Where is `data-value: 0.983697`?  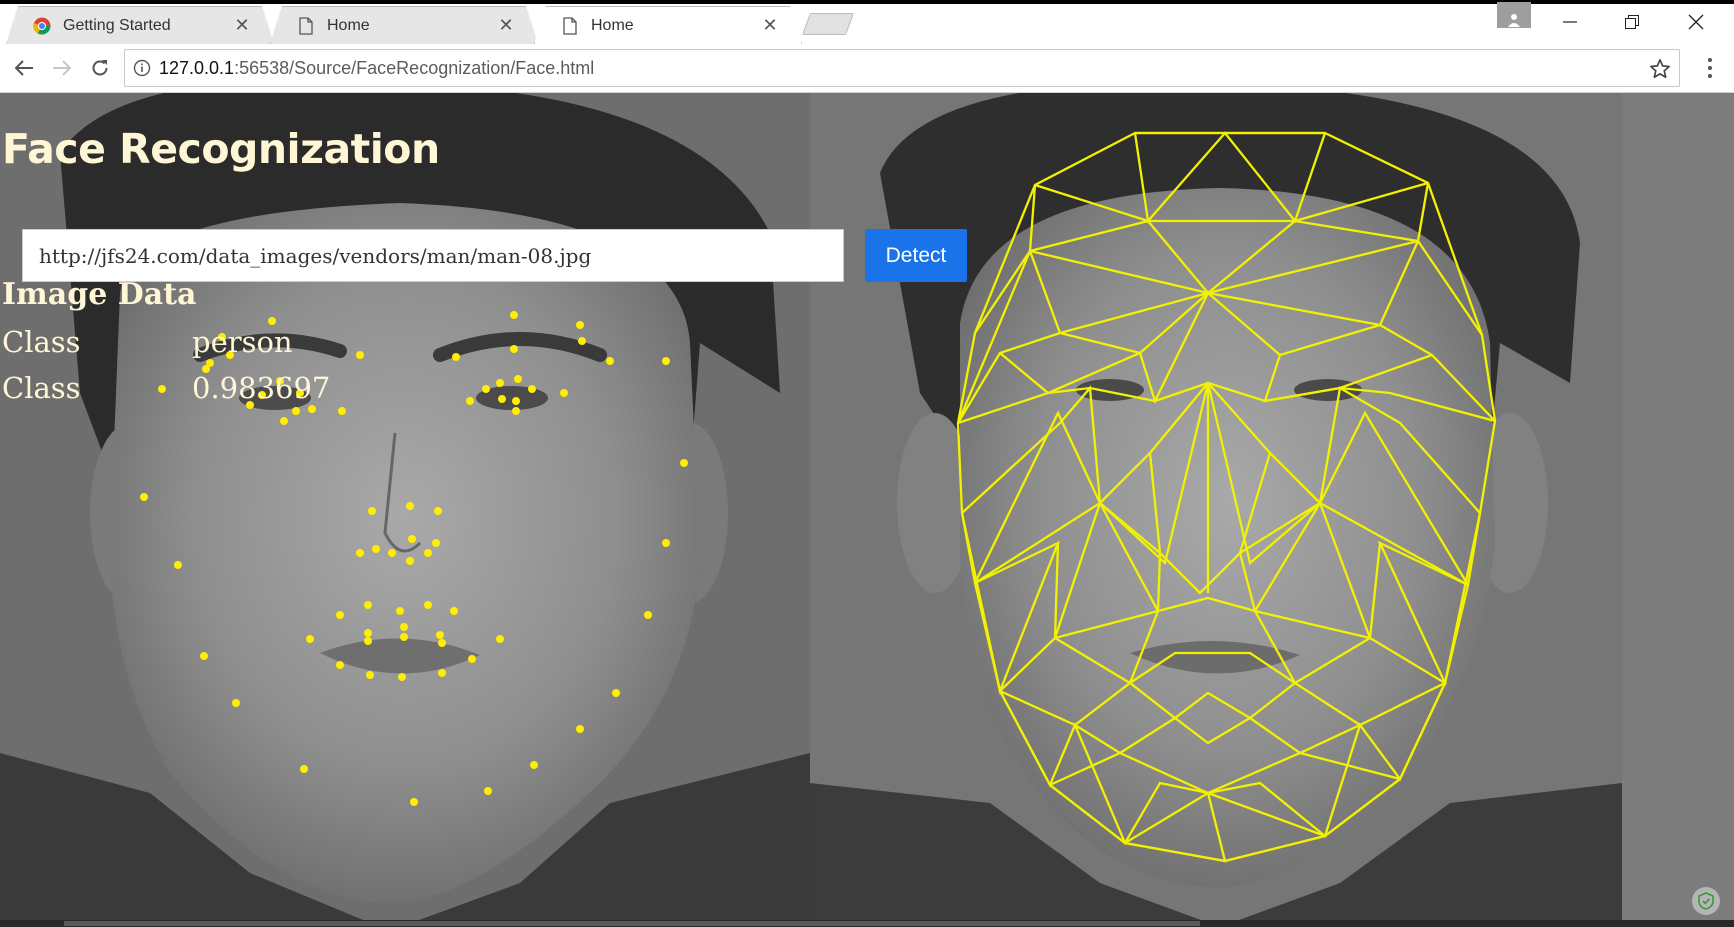 data-value: 0.983697 is located at coordinates (261, 388).